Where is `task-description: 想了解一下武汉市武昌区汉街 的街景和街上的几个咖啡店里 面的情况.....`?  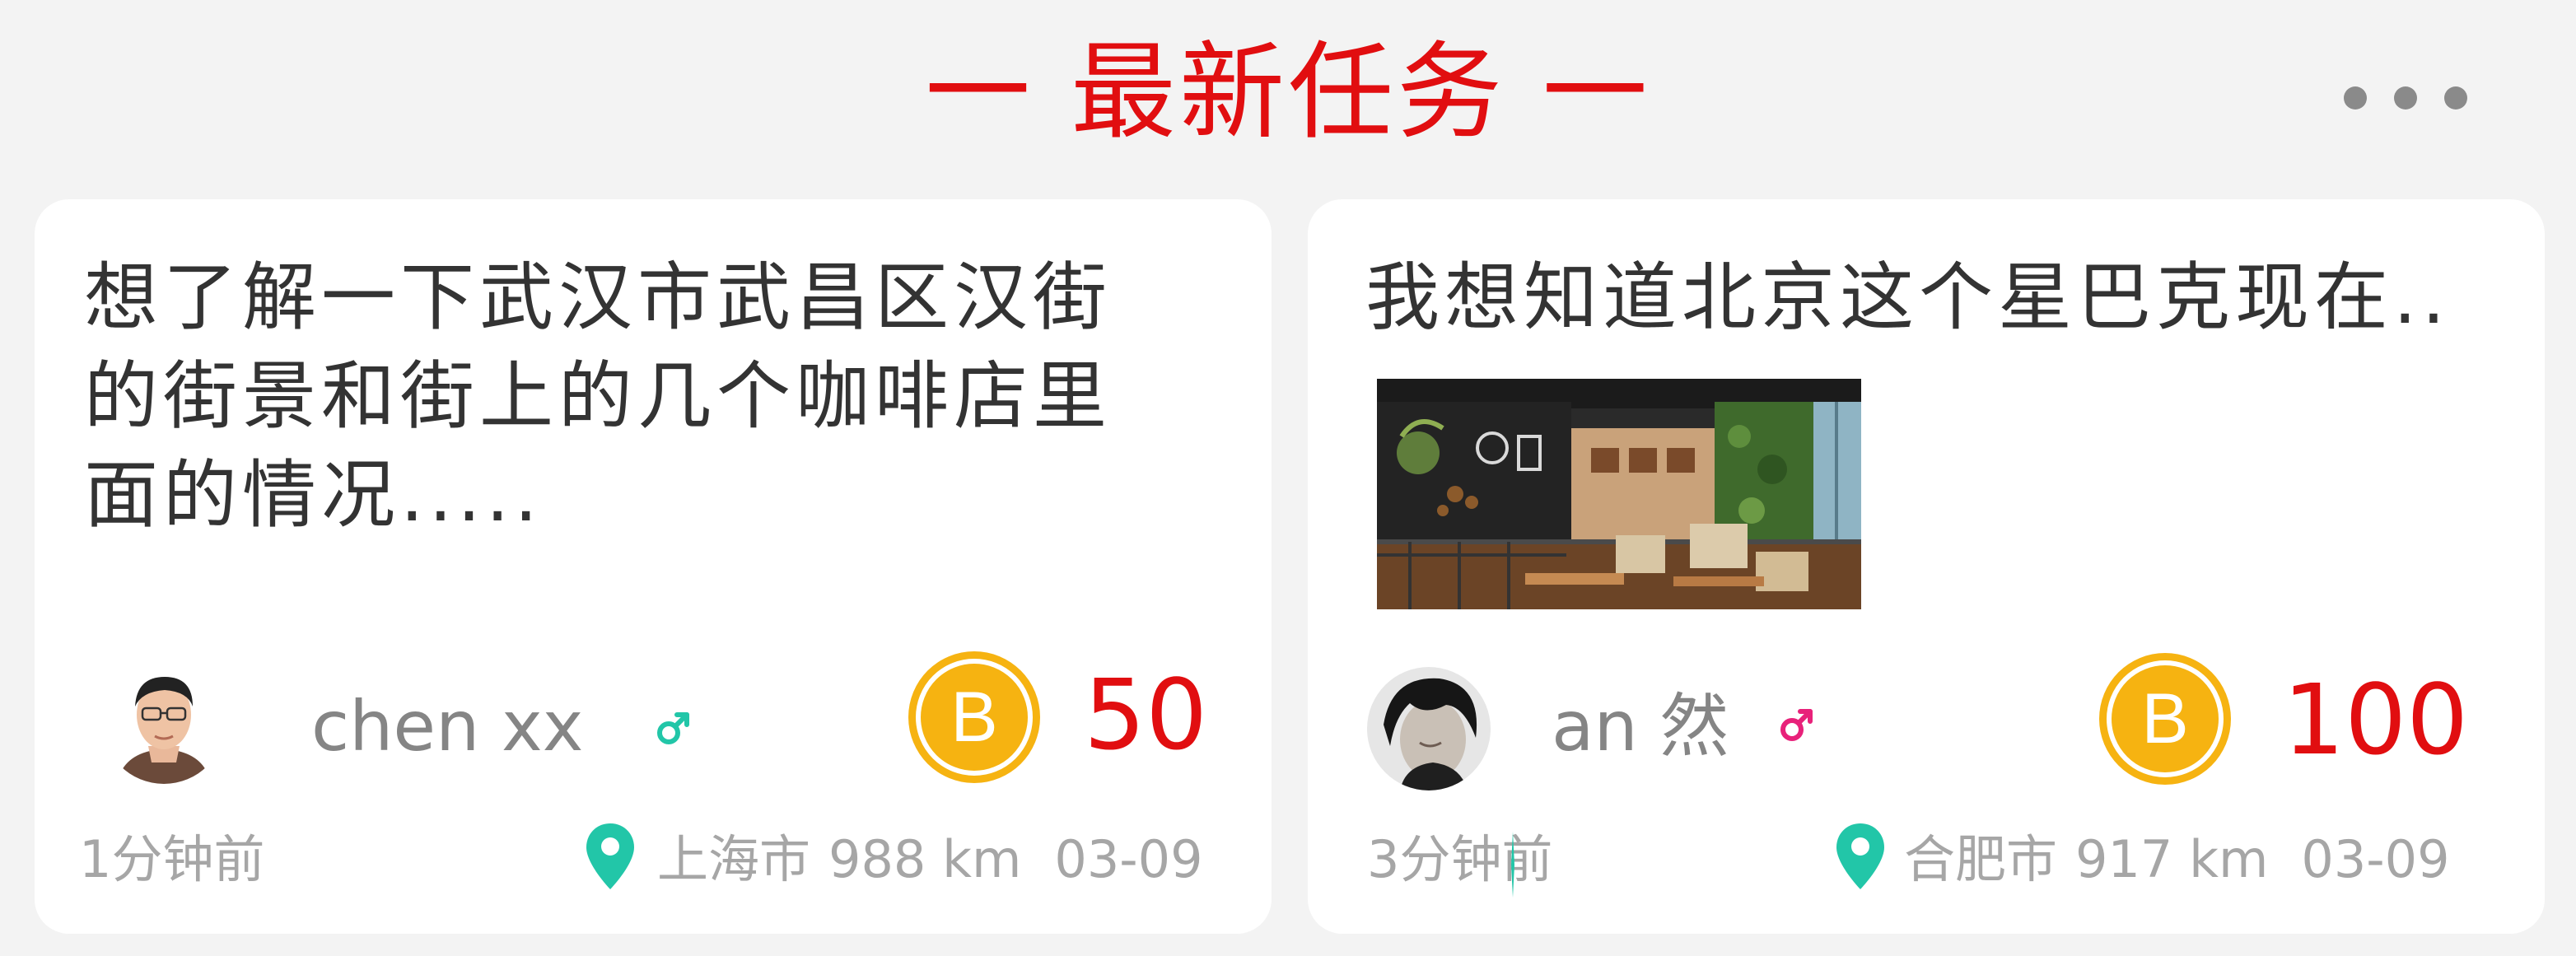
task-description: 想了解一下武汉市武昌区汉街 的街景和街上的几个咖啡店里 面的情况..... is located at coordinates (598, 396).